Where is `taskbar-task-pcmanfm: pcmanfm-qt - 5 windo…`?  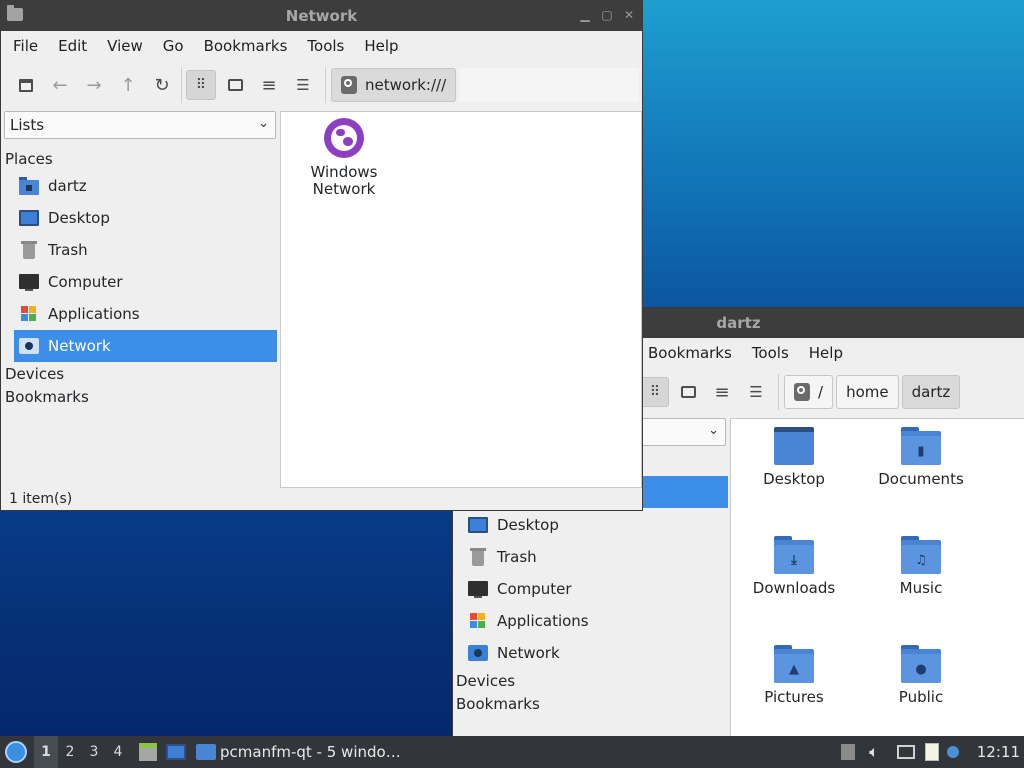 taskbar-task-pcmanfm: pcmanfm-qt - 5 windo… is located at coordinates (302, 752).